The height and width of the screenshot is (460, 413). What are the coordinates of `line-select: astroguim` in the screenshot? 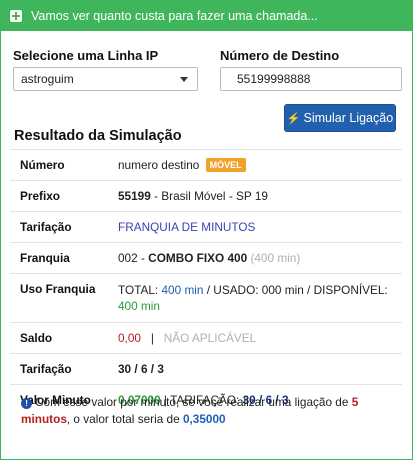 It's located at (105, 79).